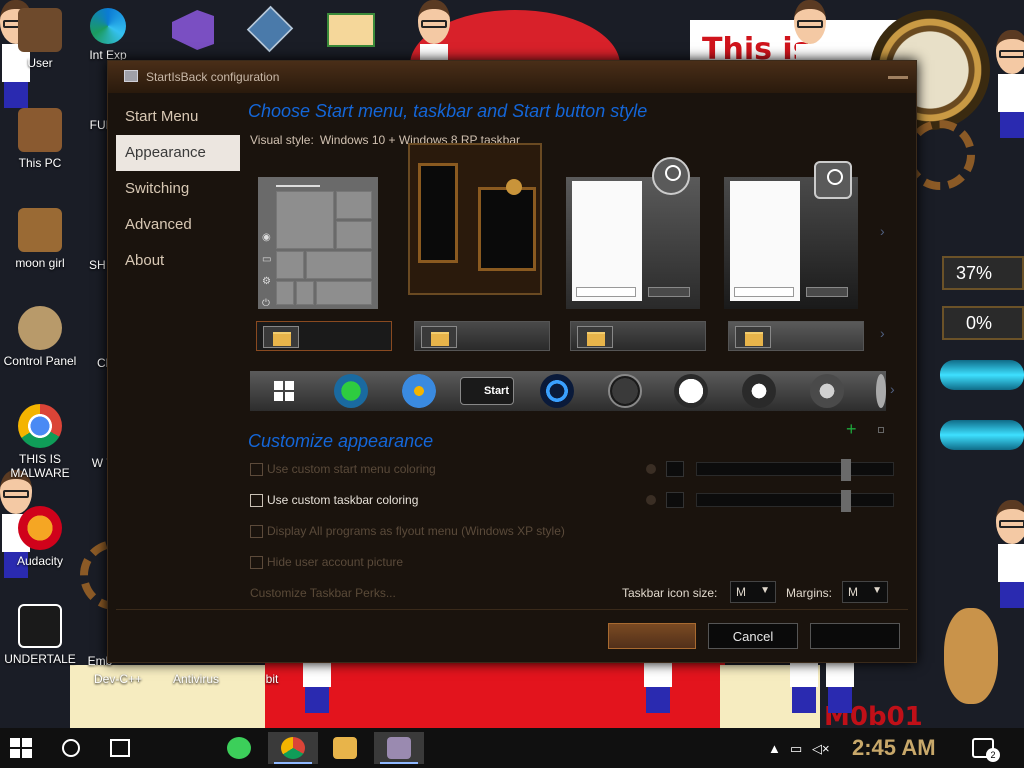  Describe the element at coordinates (833, 180) in the screenshot. I see `user-avatar-icon` at that location.